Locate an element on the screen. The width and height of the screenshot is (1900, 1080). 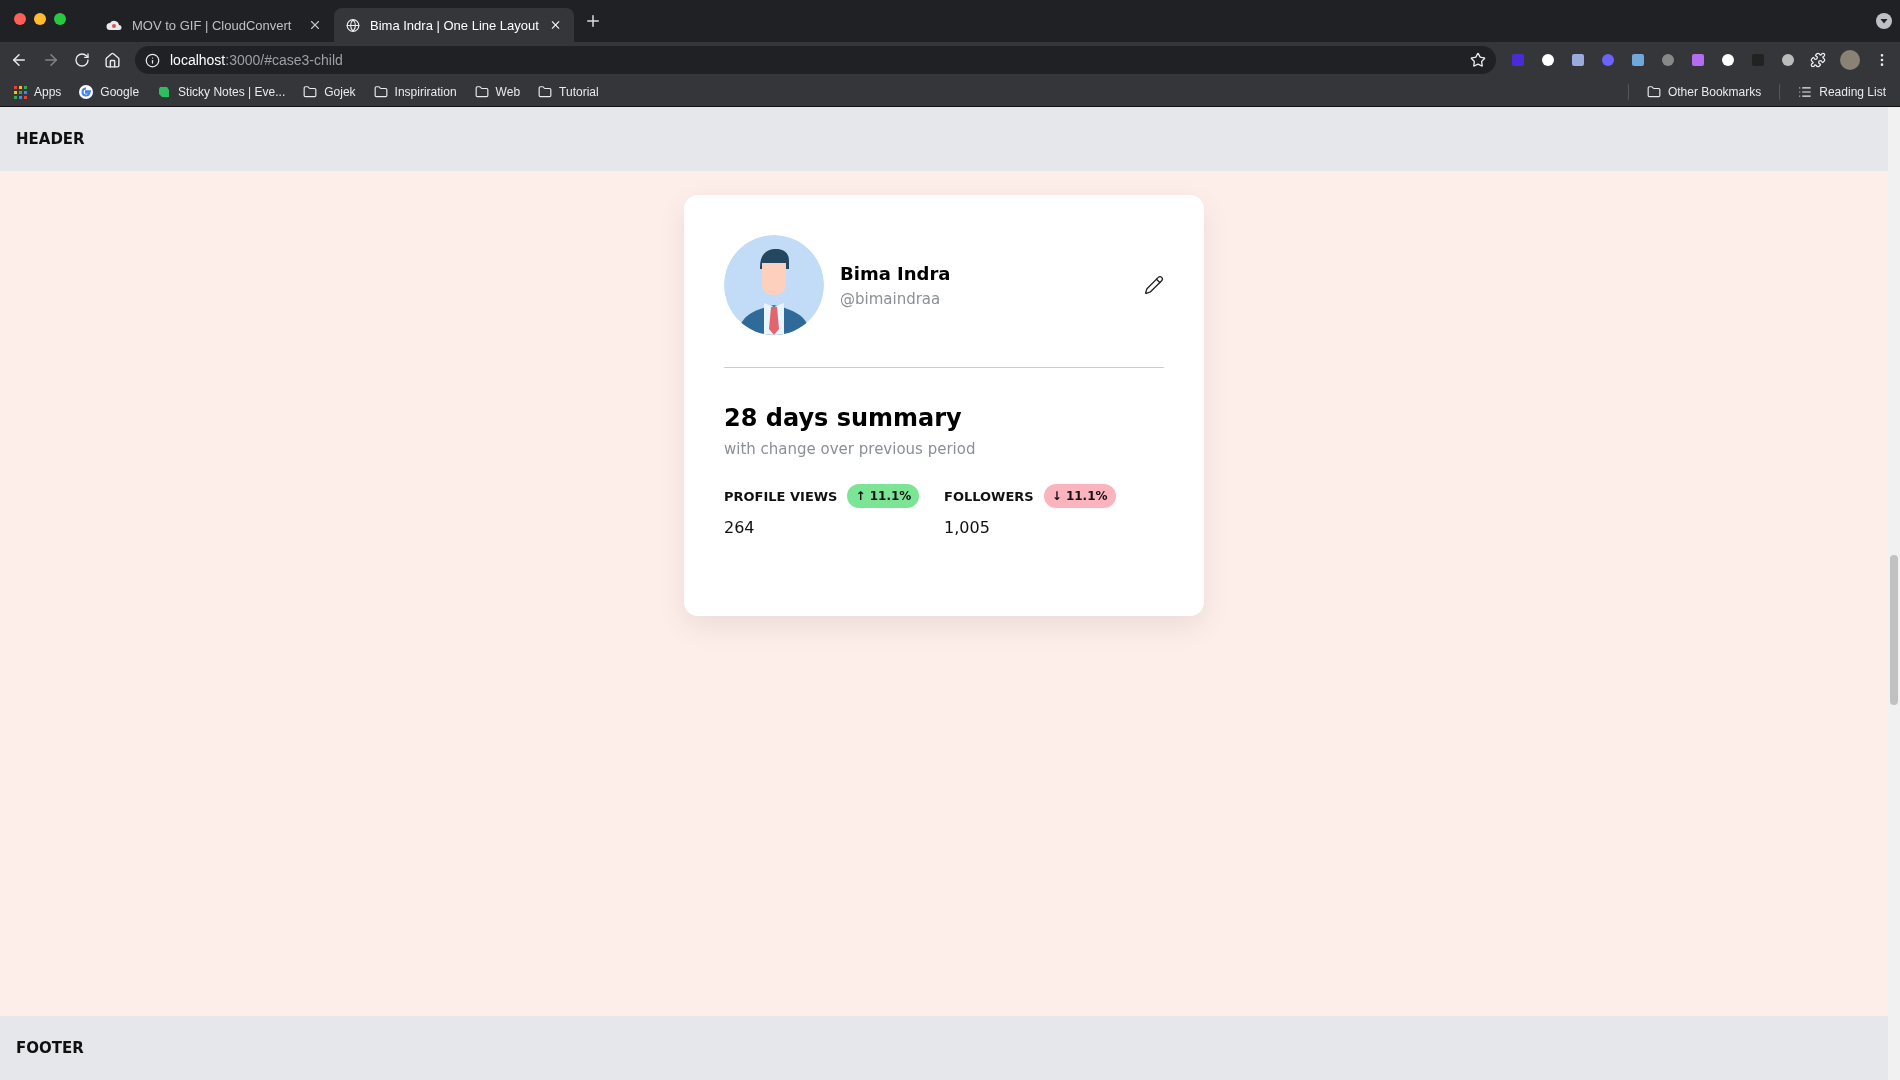
other-bookmarks-item: Other Bookmarks is located at coordinates (1704, 92).